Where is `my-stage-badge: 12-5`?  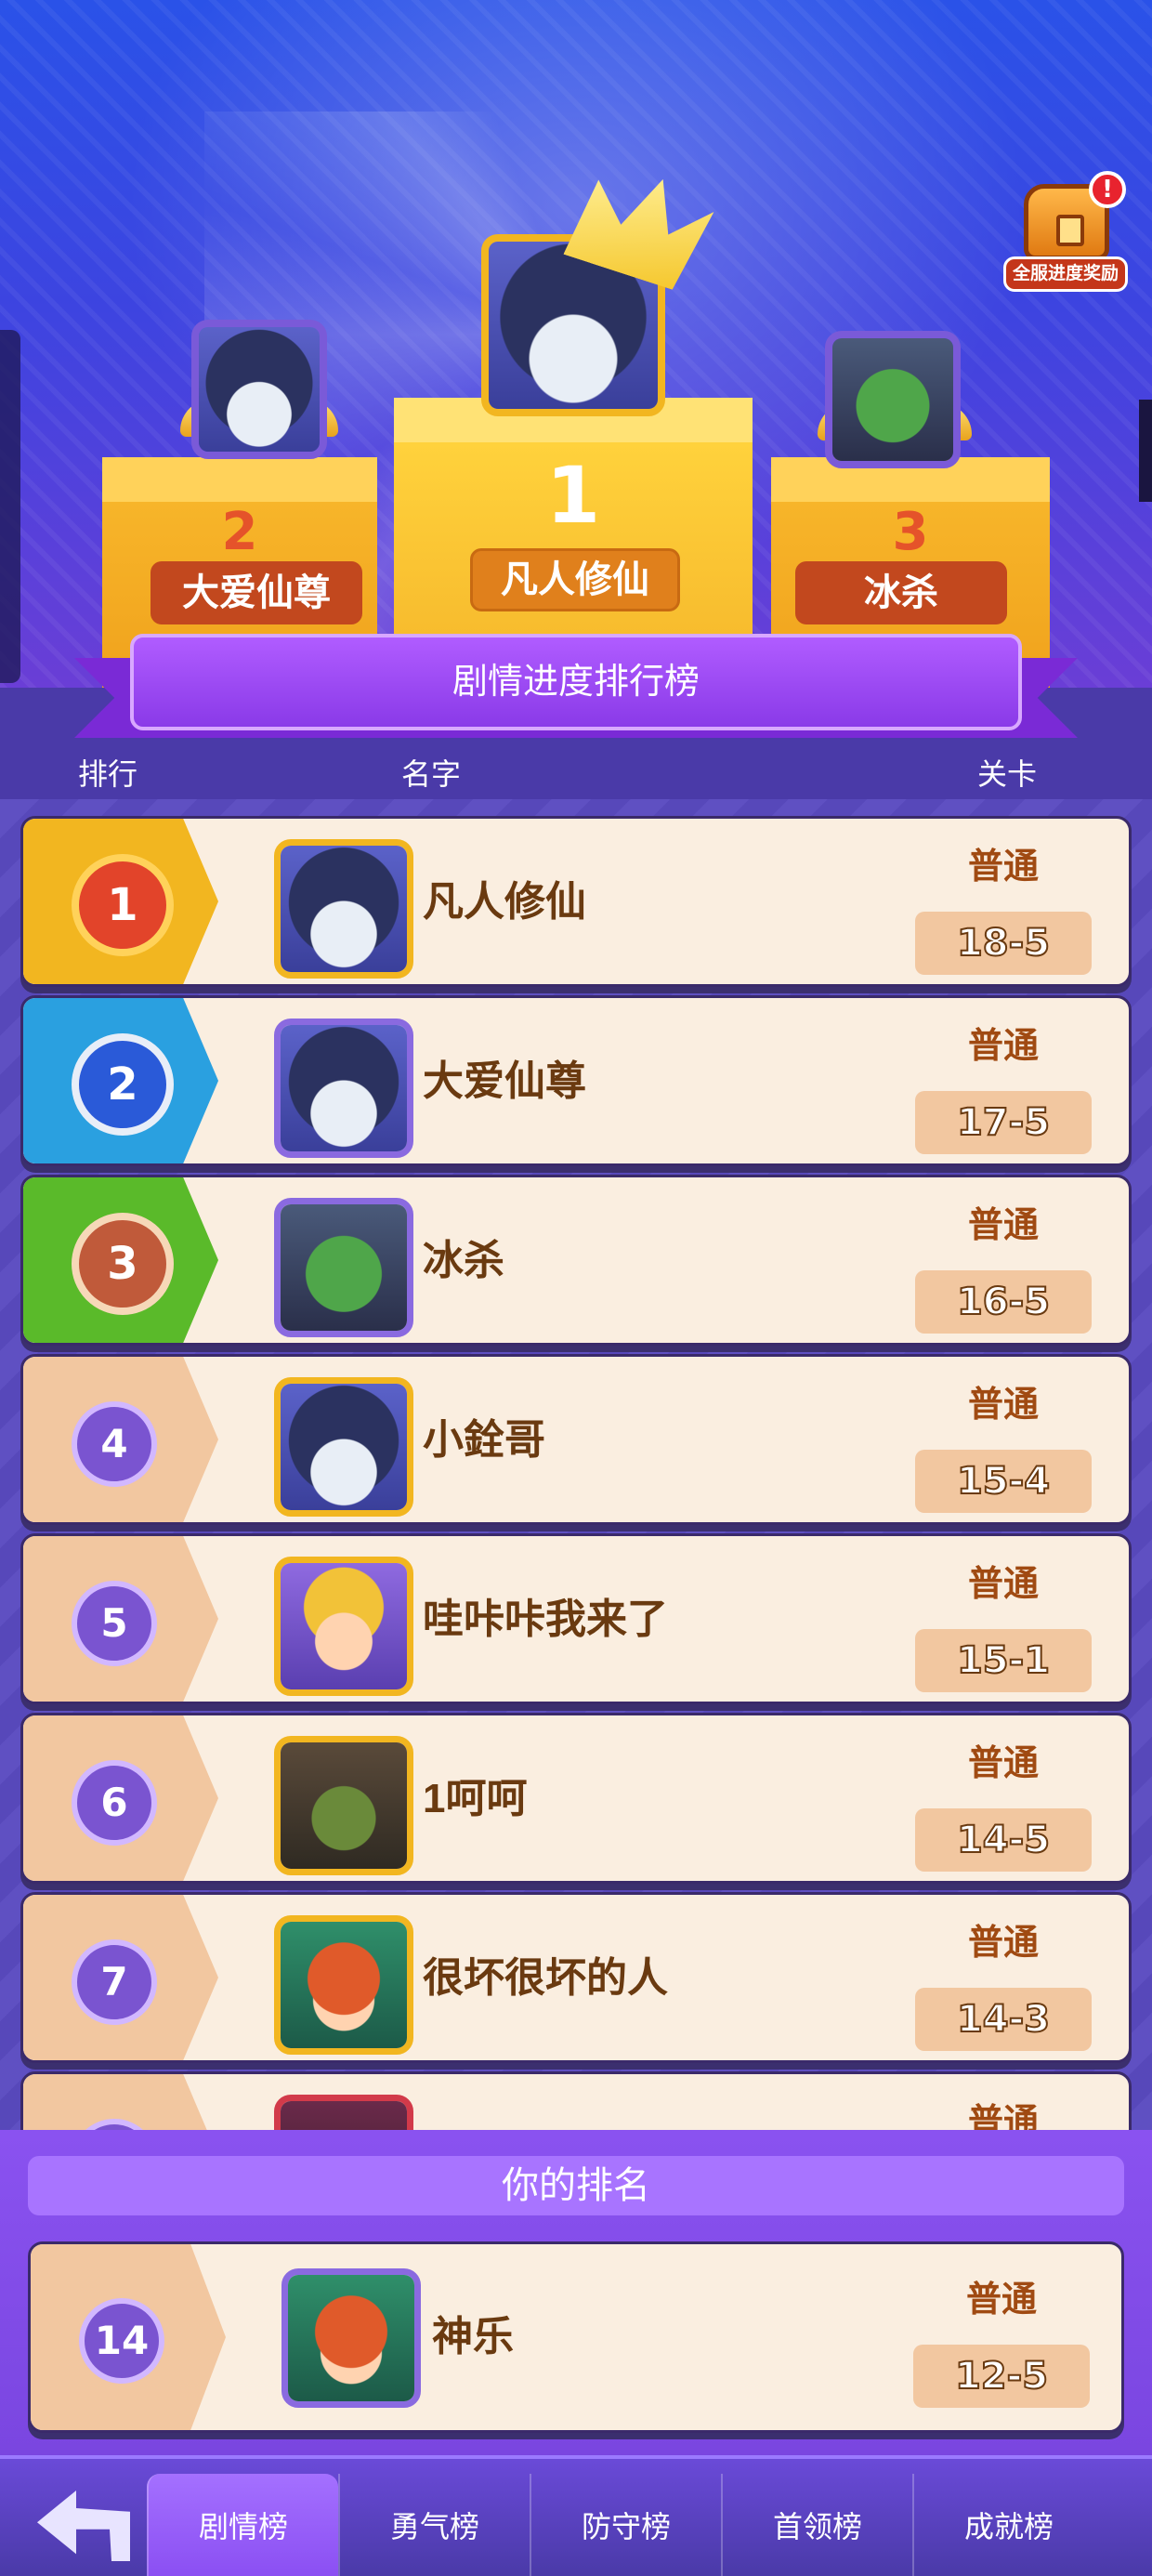
my-stage-badge: 12-5 is located at coordinates (1001, 2376).